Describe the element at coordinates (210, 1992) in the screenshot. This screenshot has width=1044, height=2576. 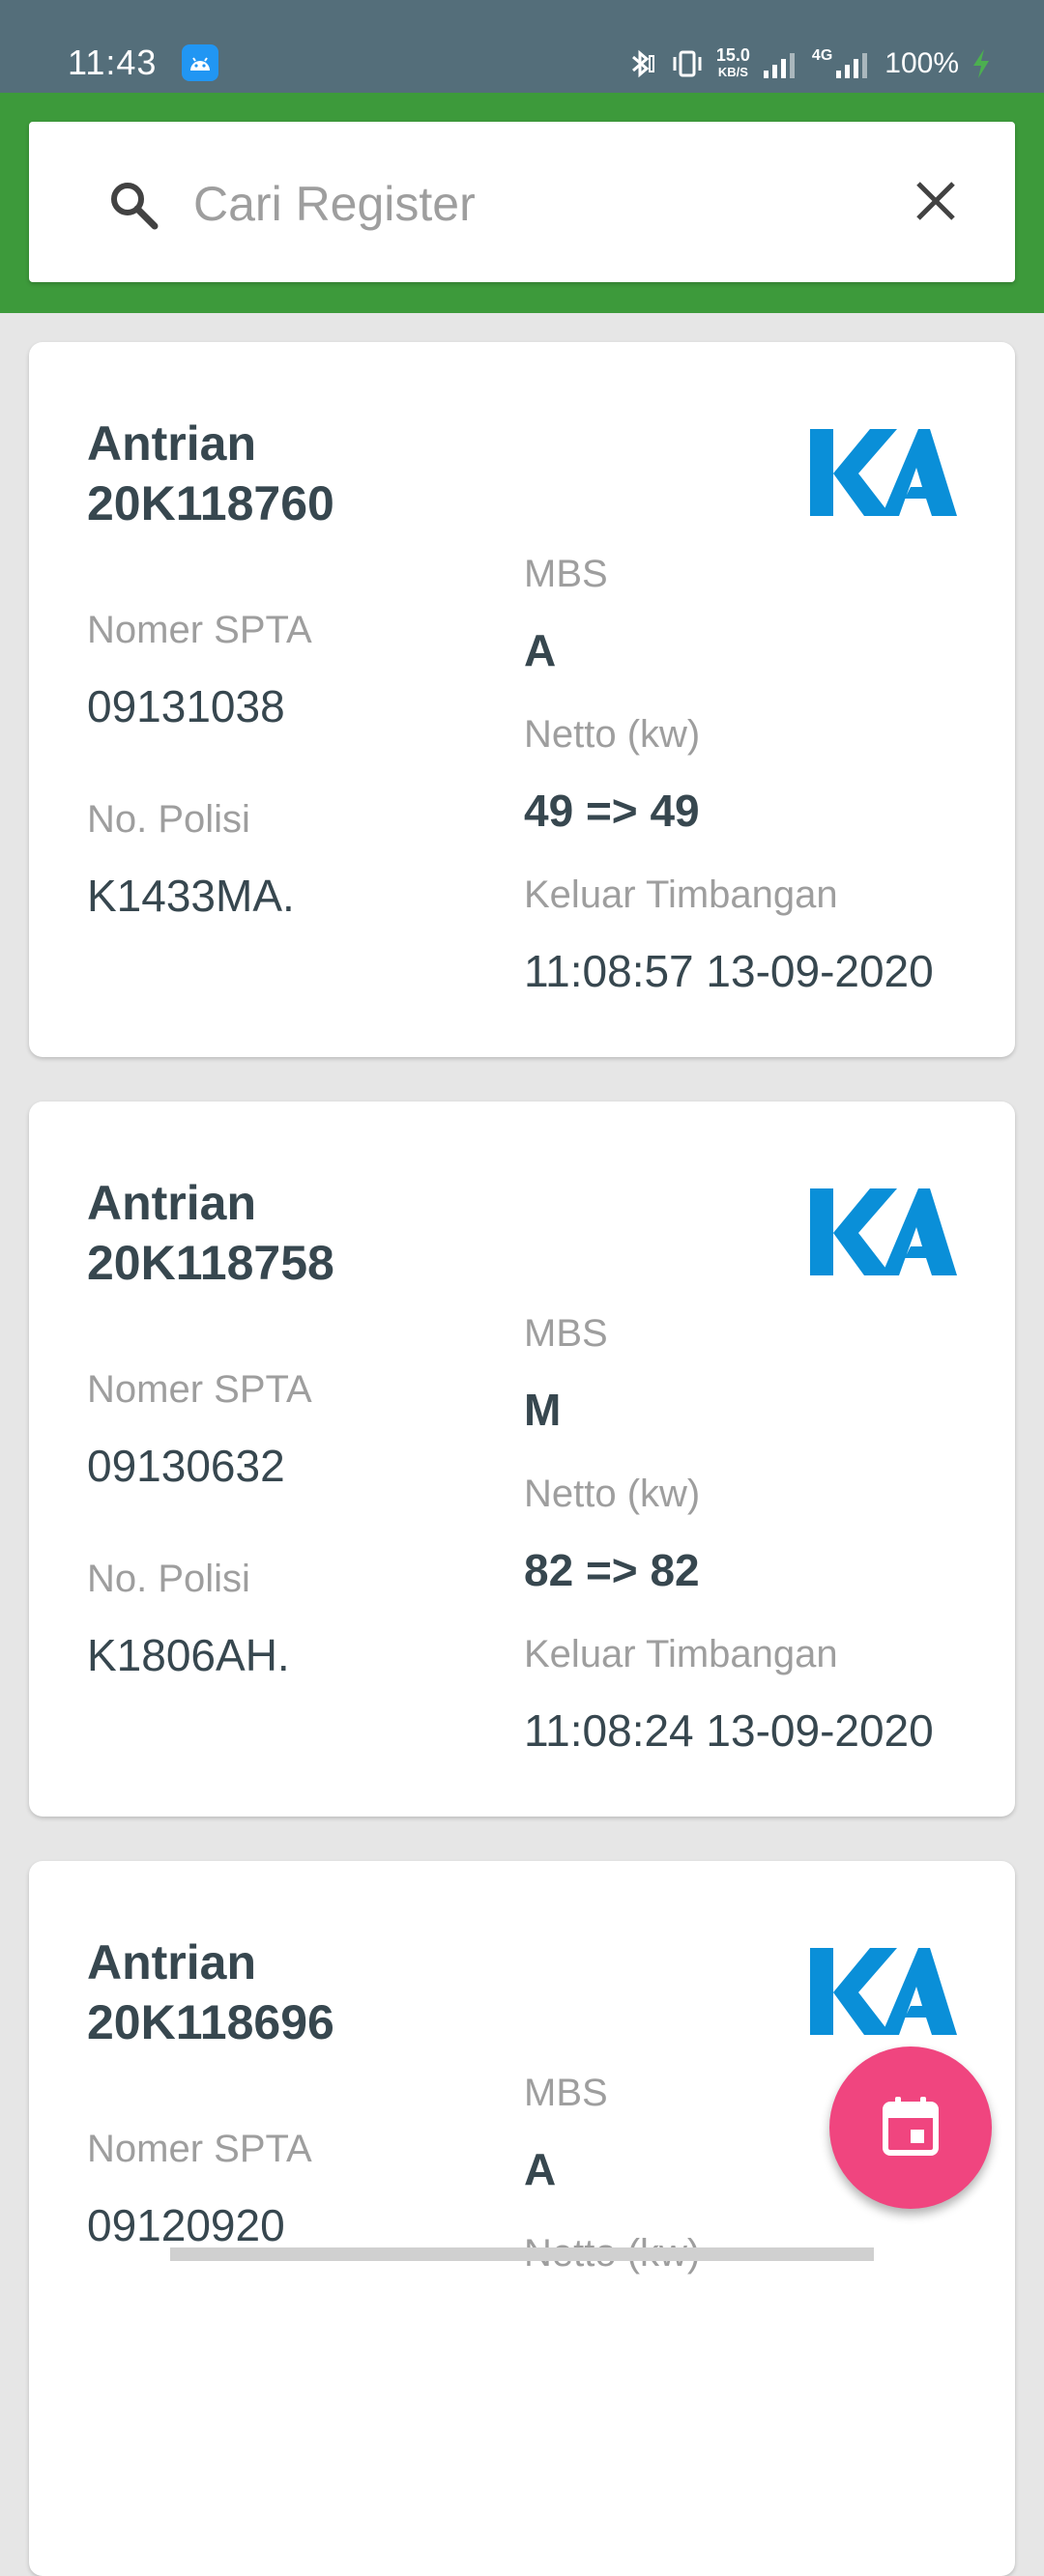
I see `card-title: Antrian 20K118696` at that location.